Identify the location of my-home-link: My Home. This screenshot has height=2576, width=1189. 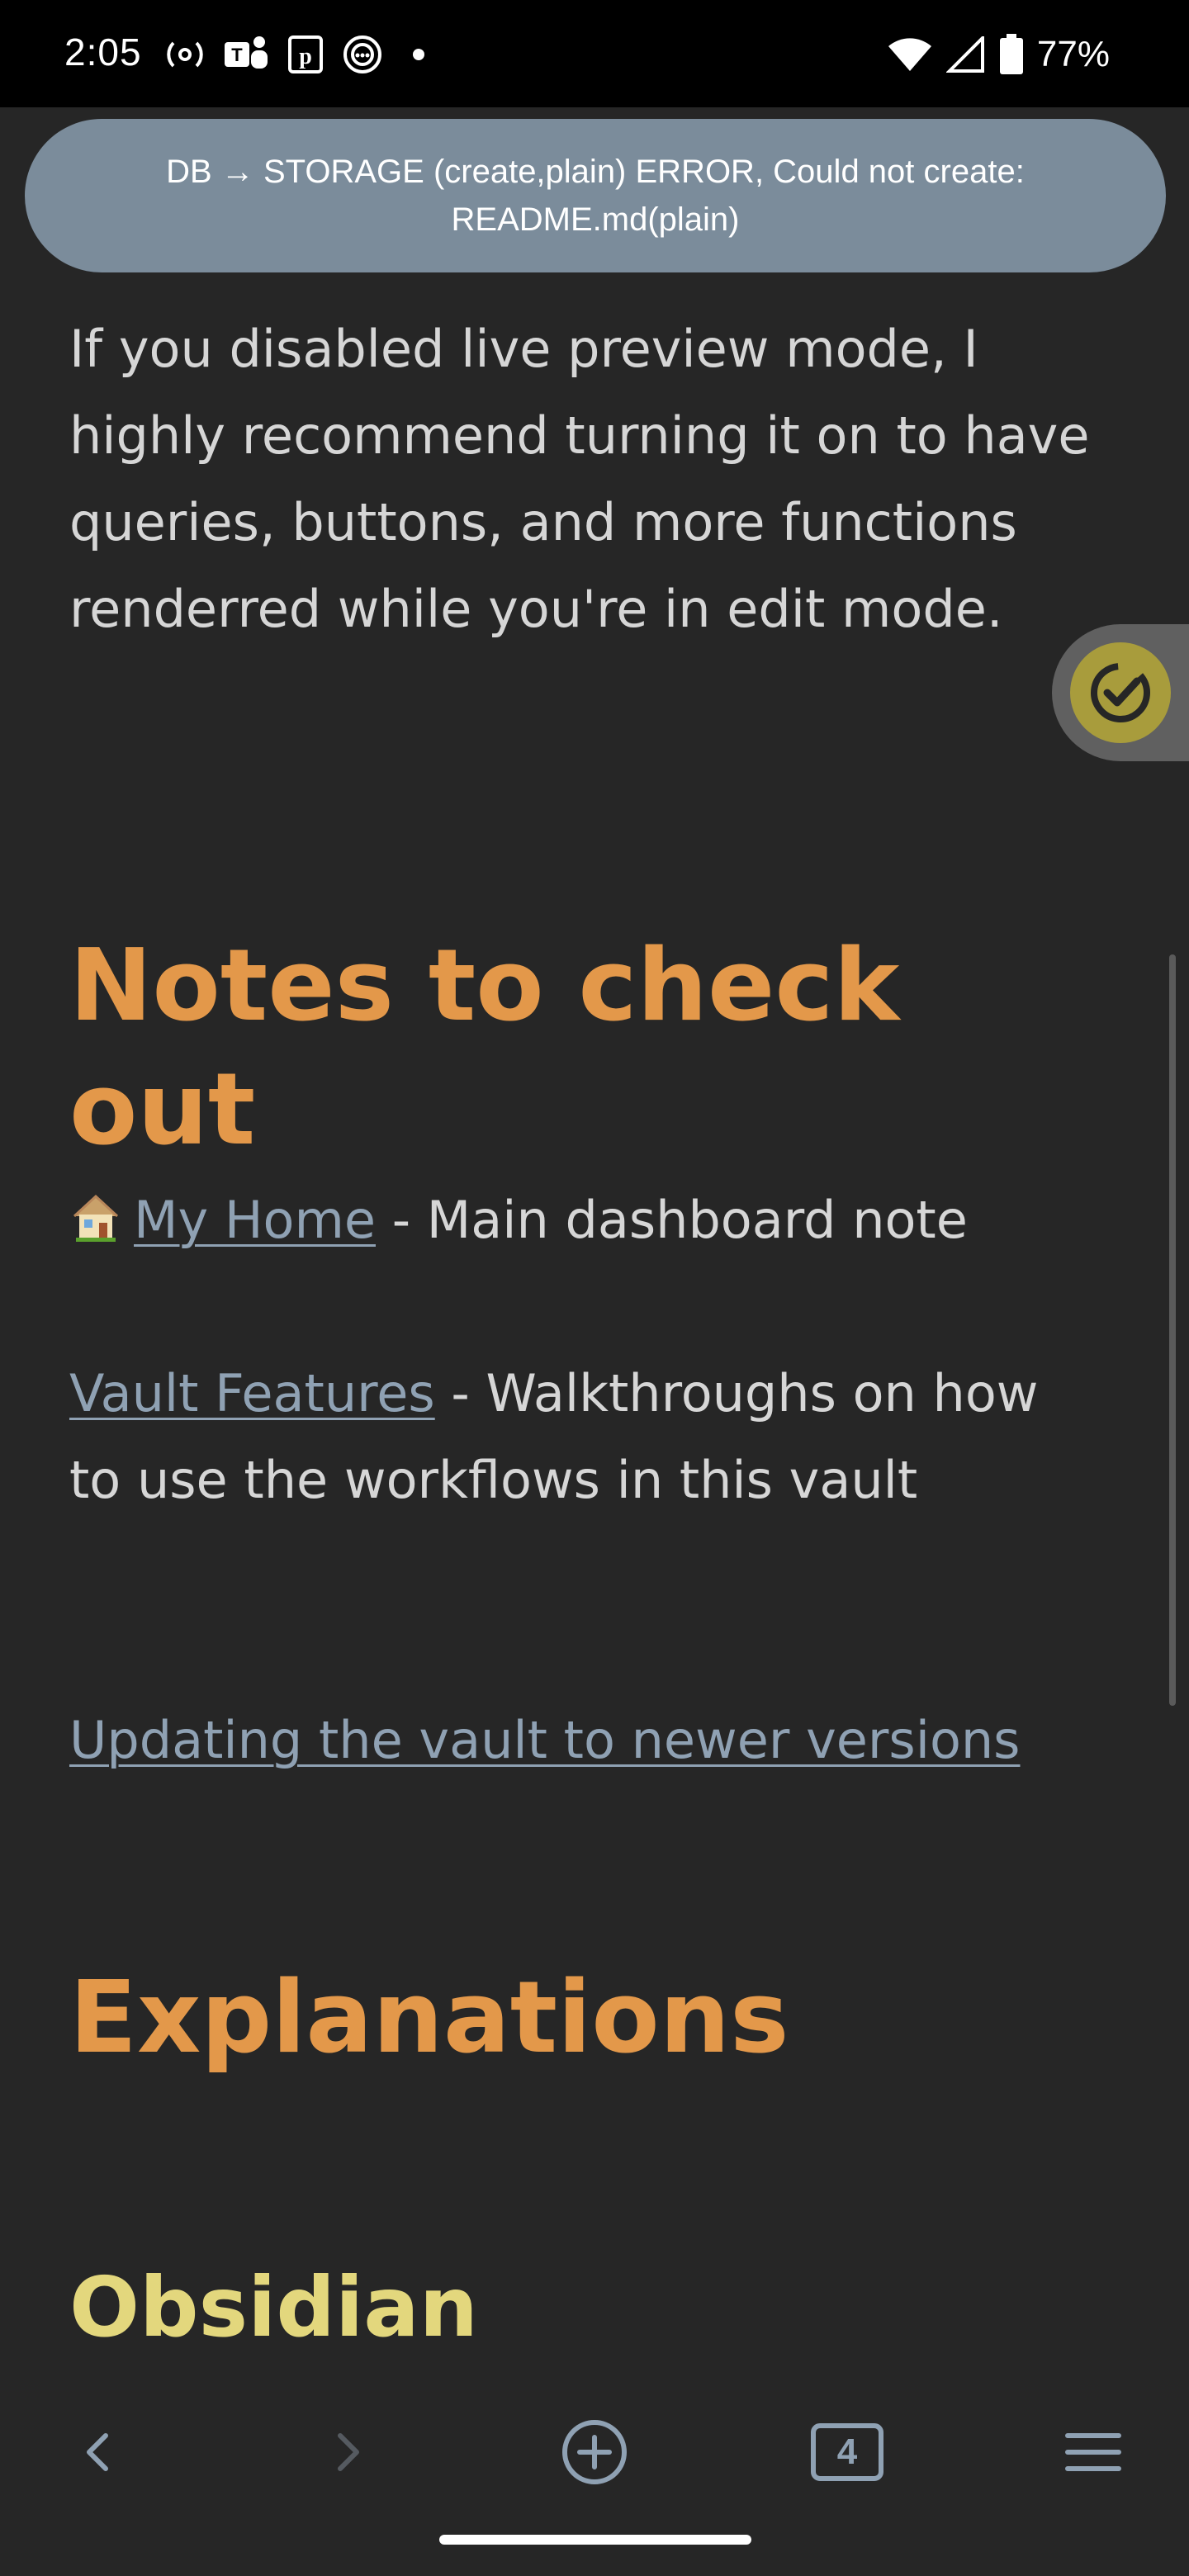
(255, 1220).